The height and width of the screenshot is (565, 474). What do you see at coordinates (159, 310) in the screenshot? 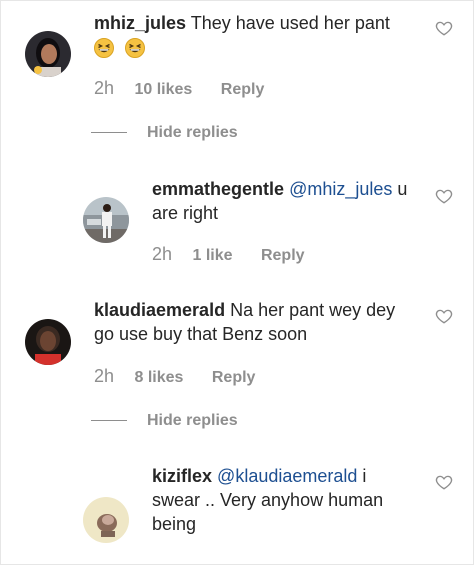
I see `username-klaudiaemerald: klaudiaemerald` at bounding box center [159, 310].